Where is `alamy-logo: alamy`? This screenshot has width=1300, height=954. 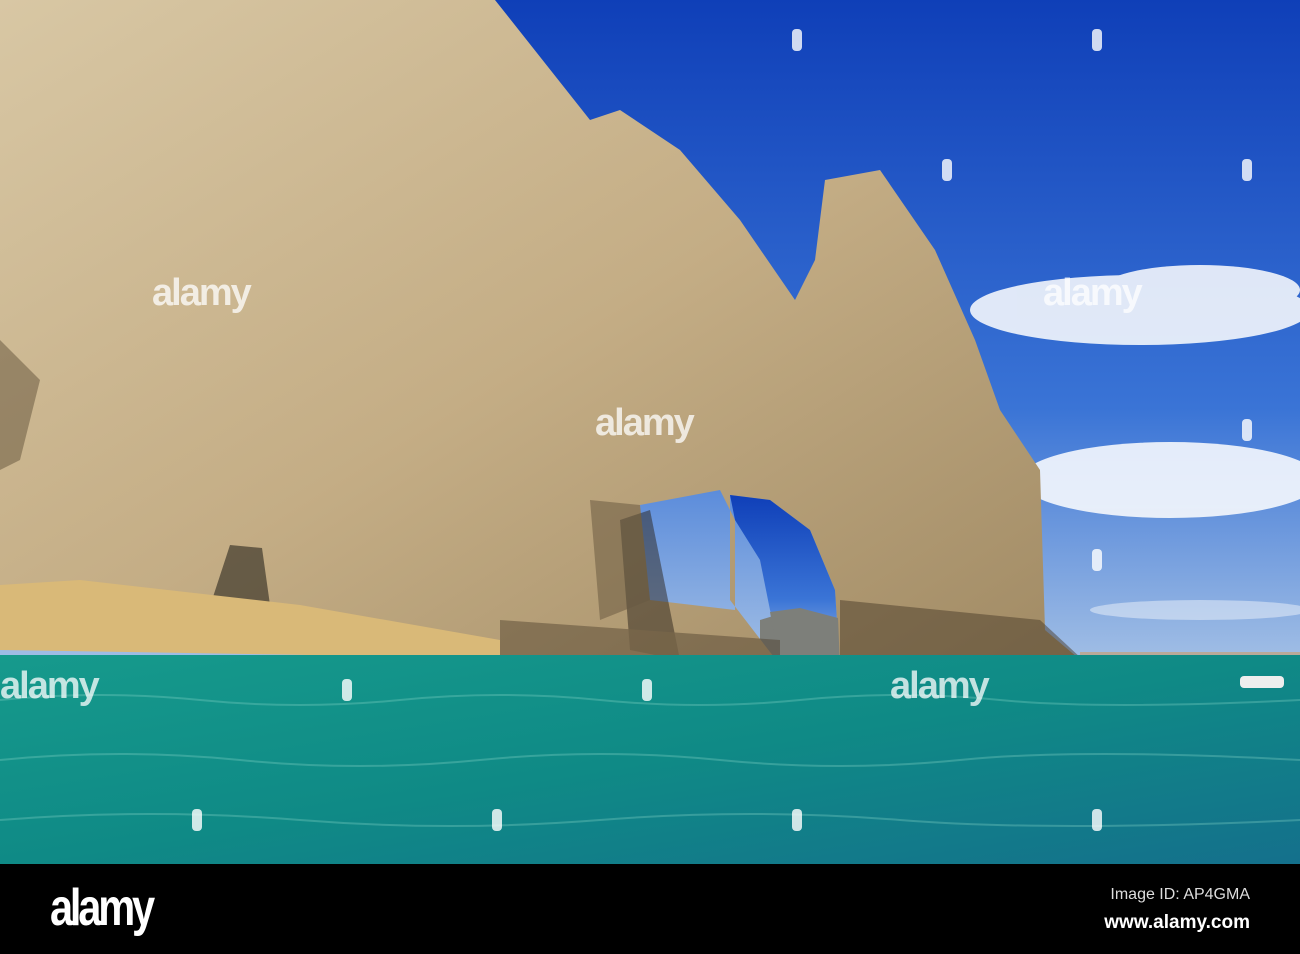 alamy-logo: alamy is located at coordinates (102, 908).